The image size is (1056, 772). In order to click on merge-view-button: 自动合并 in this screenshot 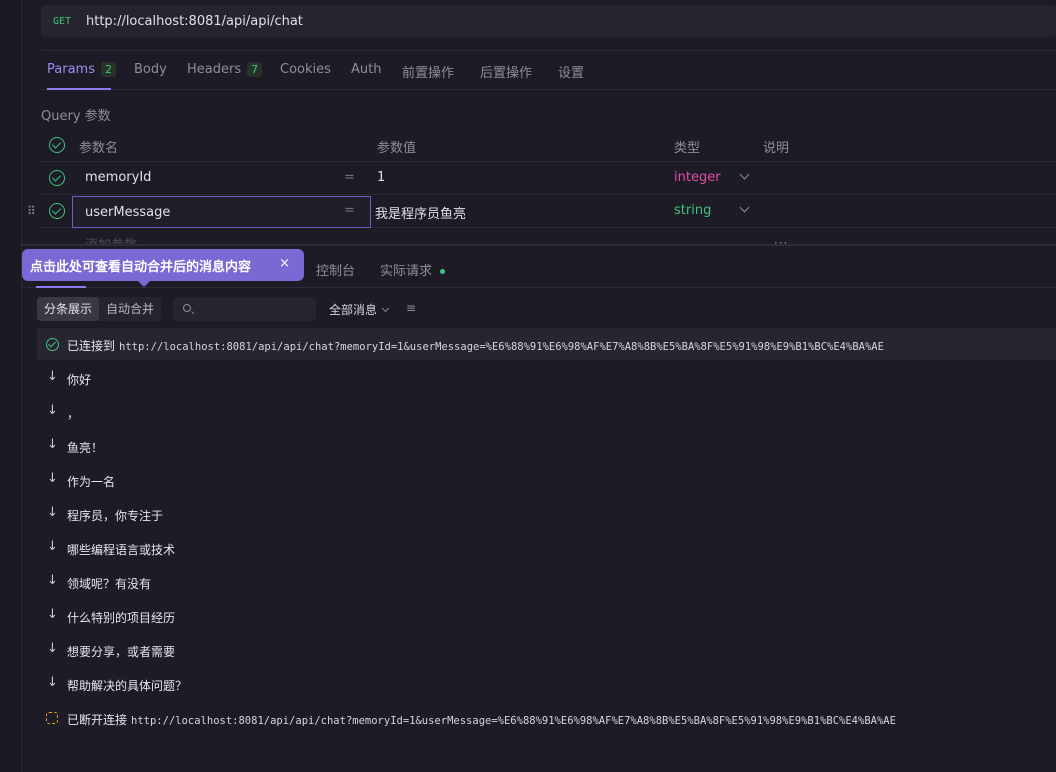, I will do `click(130, 309)`.